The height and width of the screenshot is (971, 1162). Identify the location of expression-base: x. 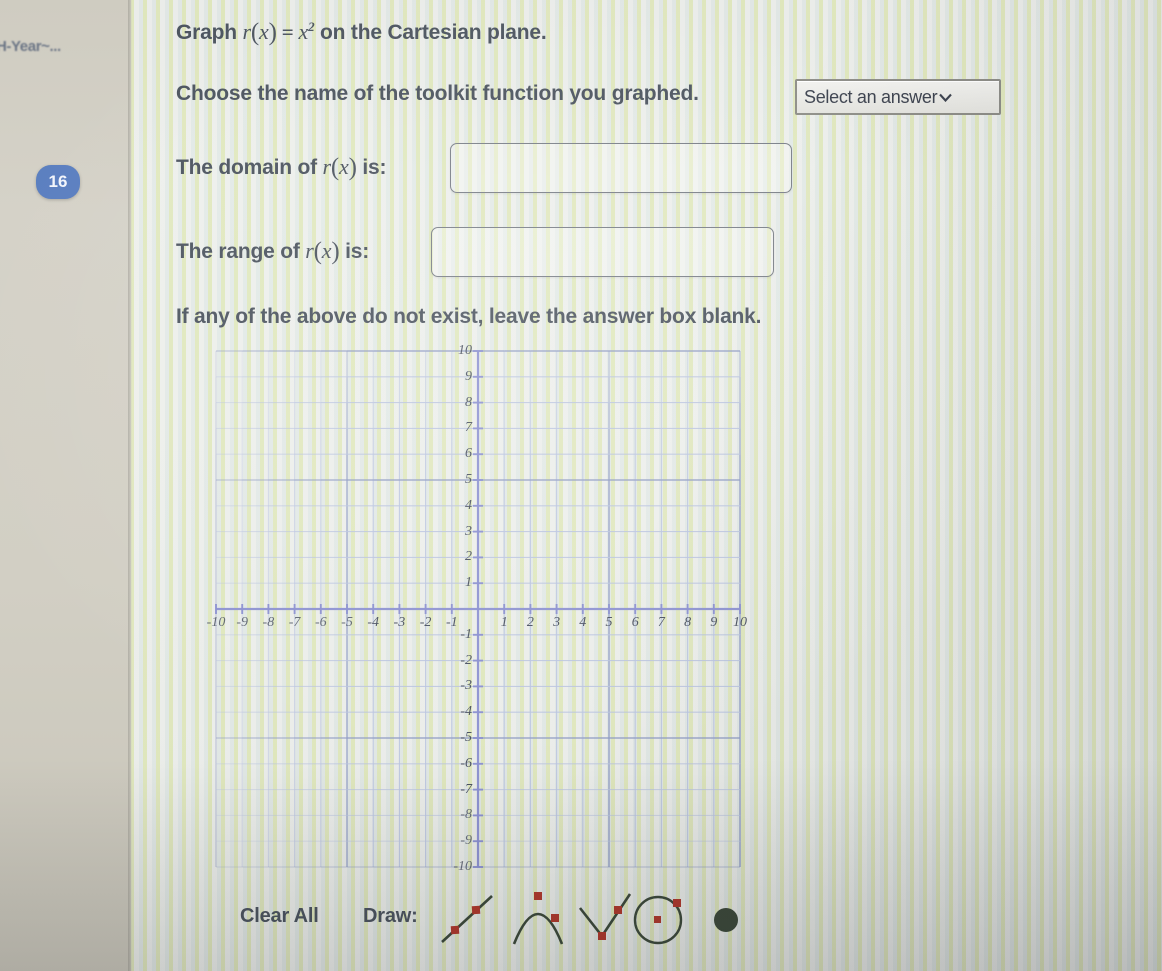
(303, 31).